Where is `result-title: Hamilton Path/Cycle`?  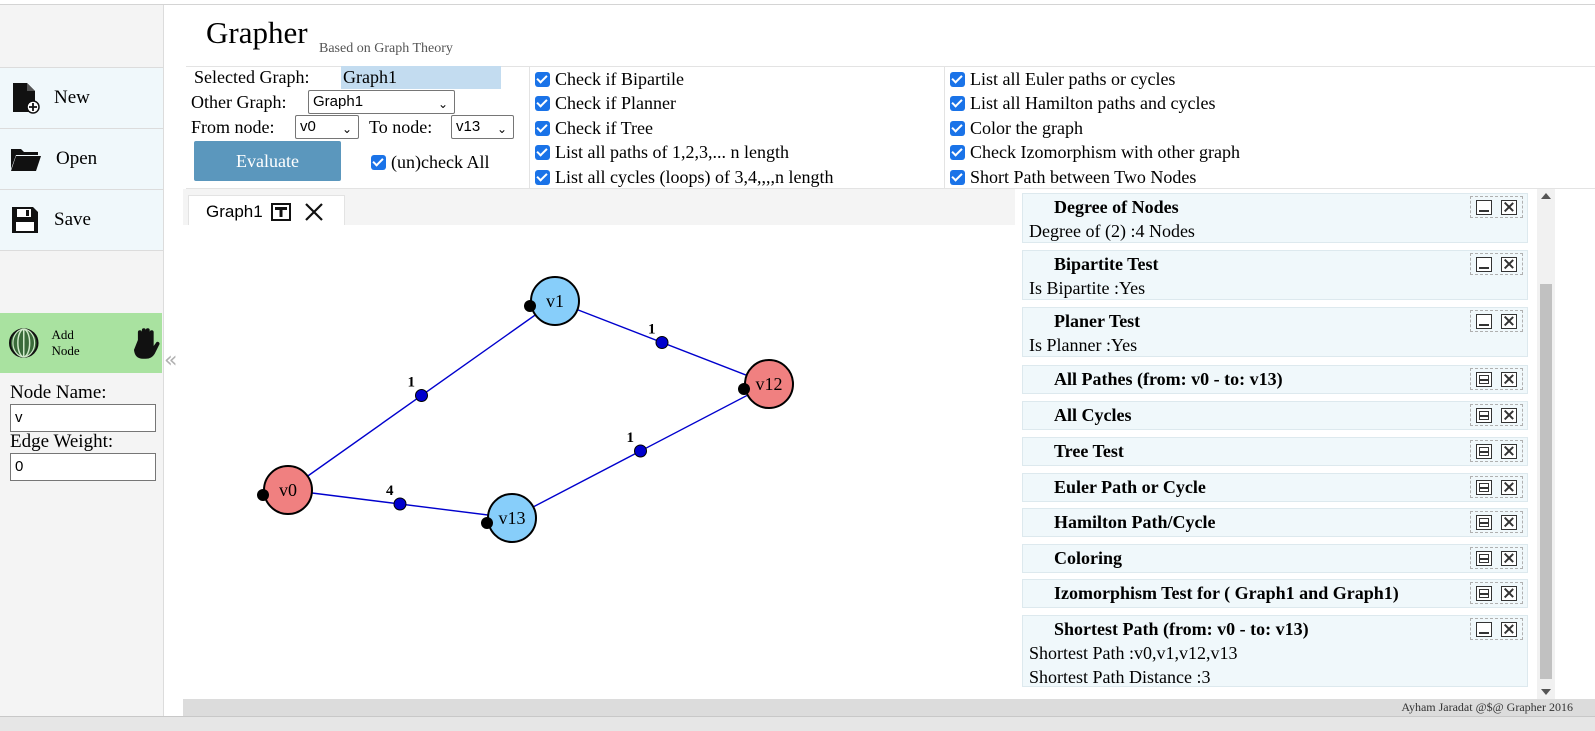 result-title: Hamilton Path/Cycle is located at coordinates (1135, 522).